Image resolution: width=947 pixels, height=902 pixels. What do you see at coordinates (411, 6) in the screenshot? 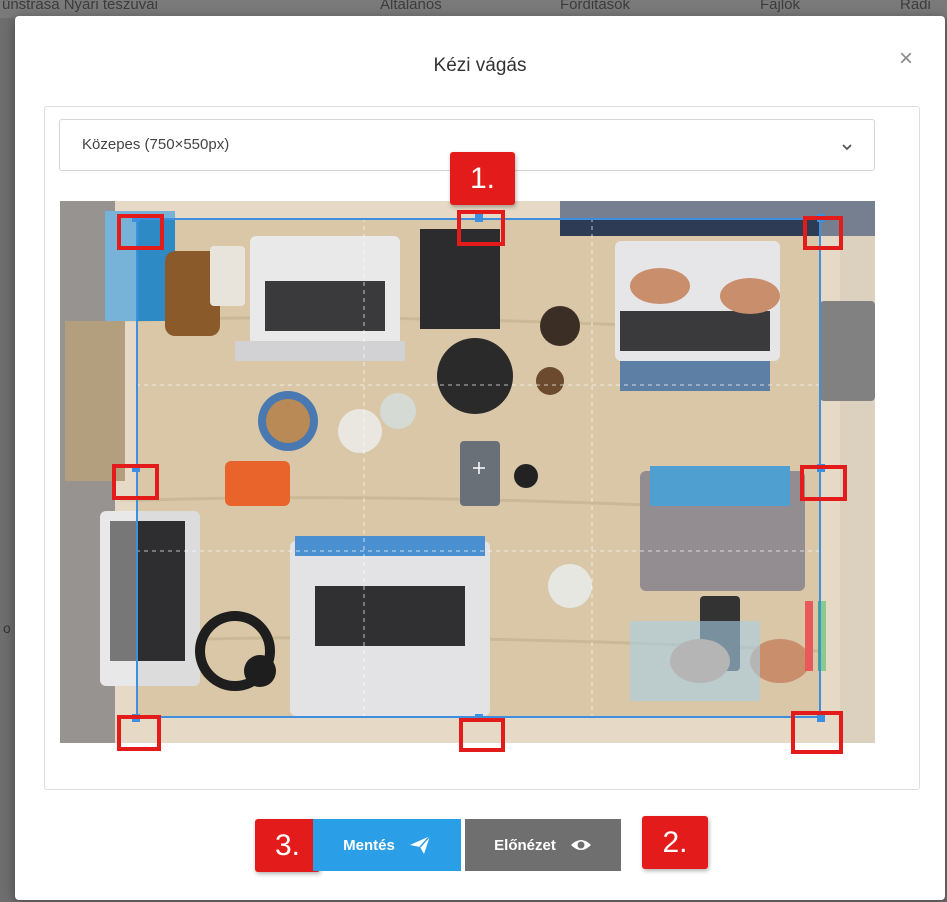
I see `background-tab-general: Altalanos` at bounding box center [411, 6].